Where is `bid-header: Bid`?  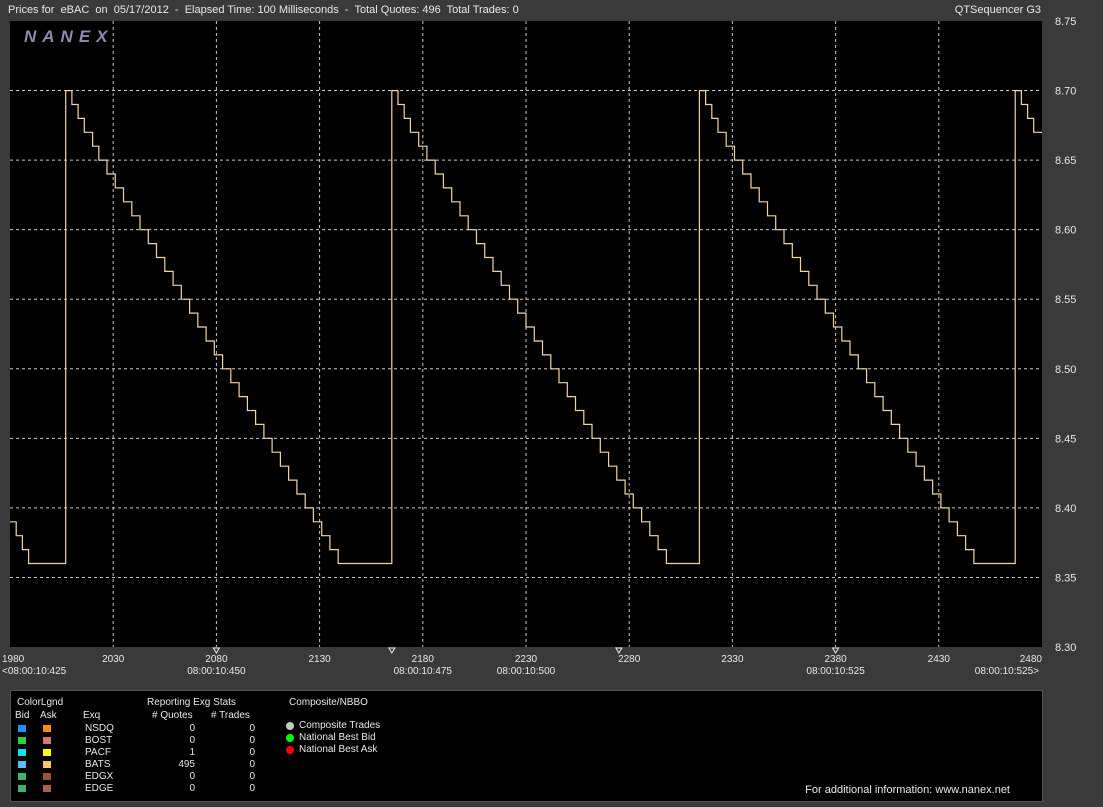 bid-header: Bid is located at coordinates (22, 715).